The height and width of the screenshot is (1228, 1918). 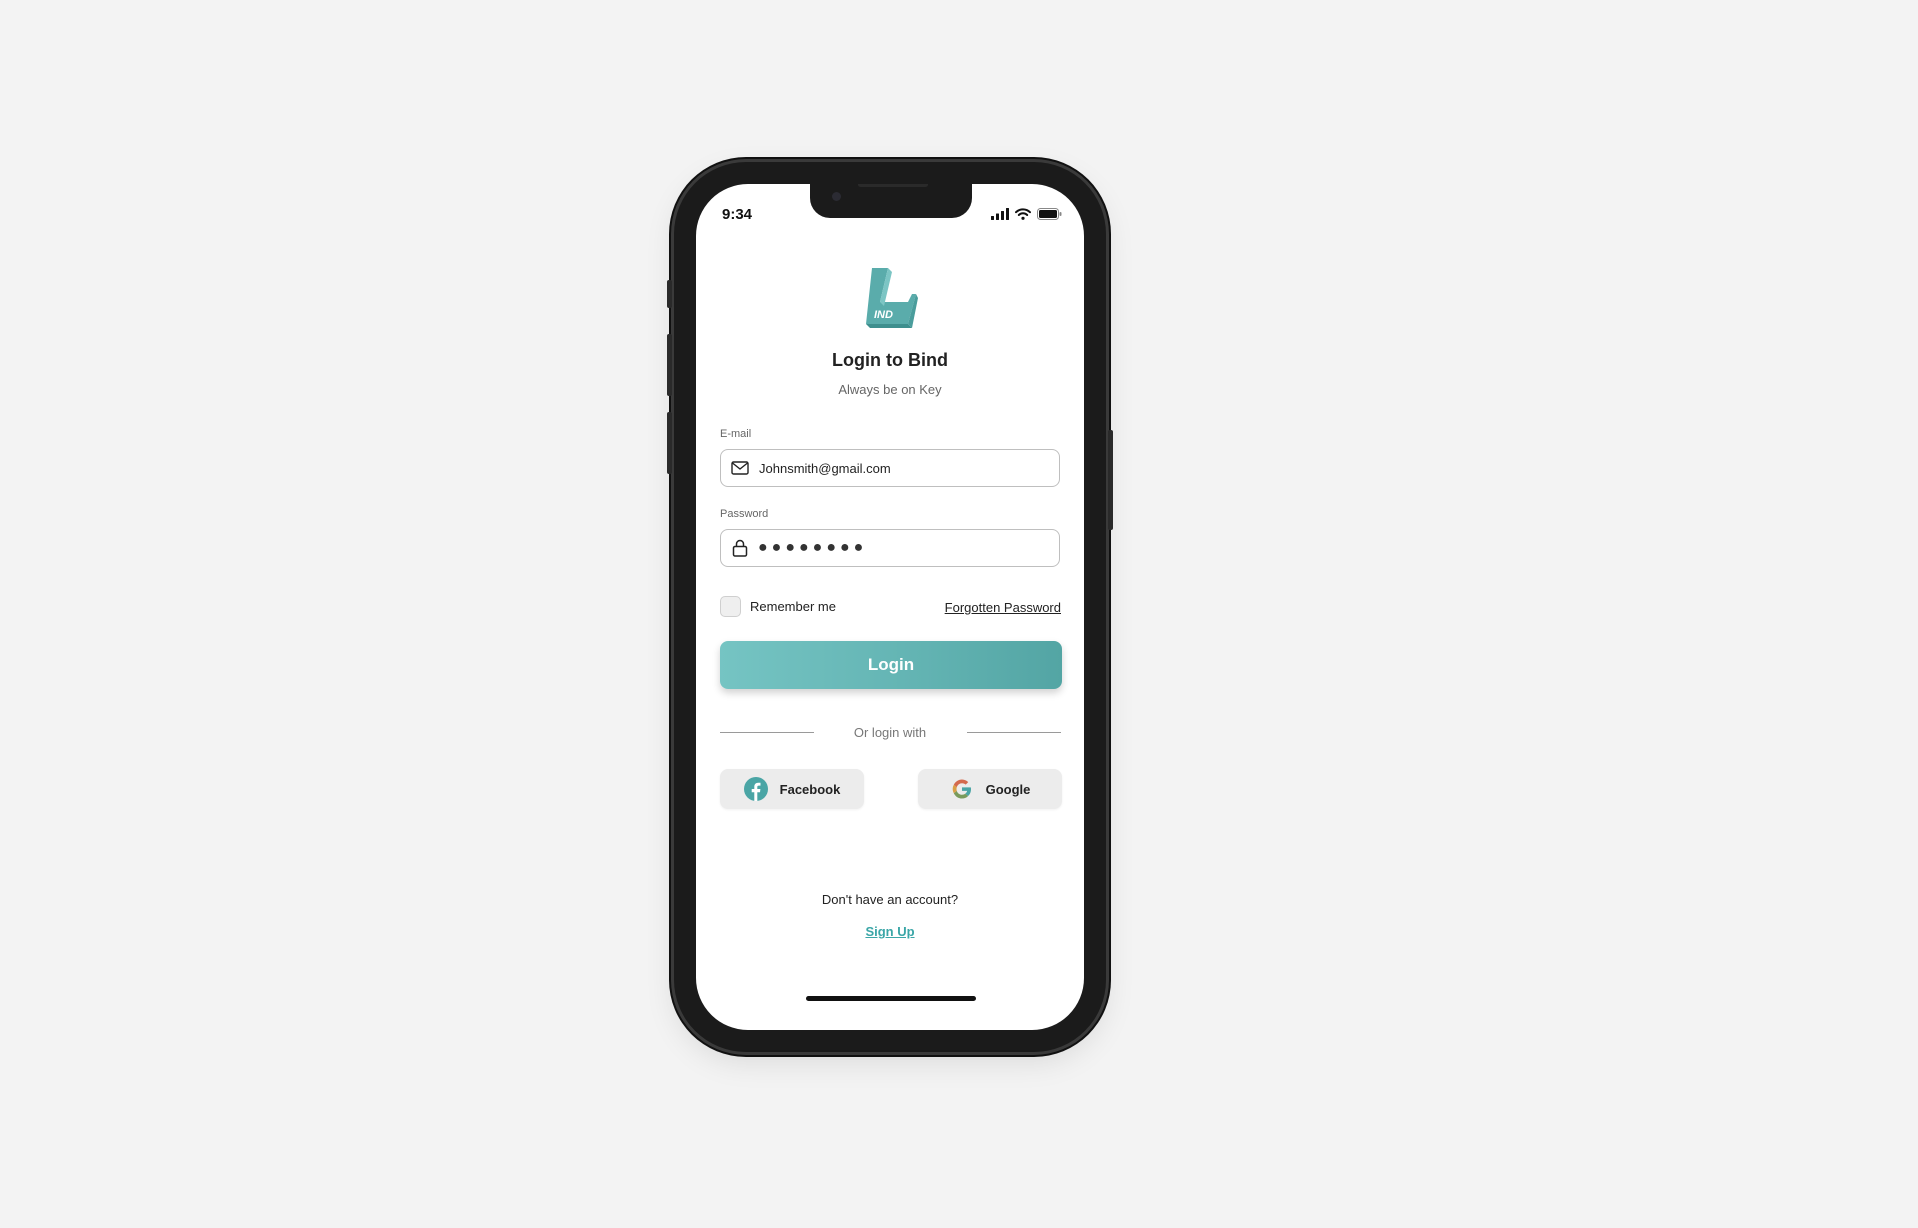 I want to click on status-icons, so click(x=1026, y=214).